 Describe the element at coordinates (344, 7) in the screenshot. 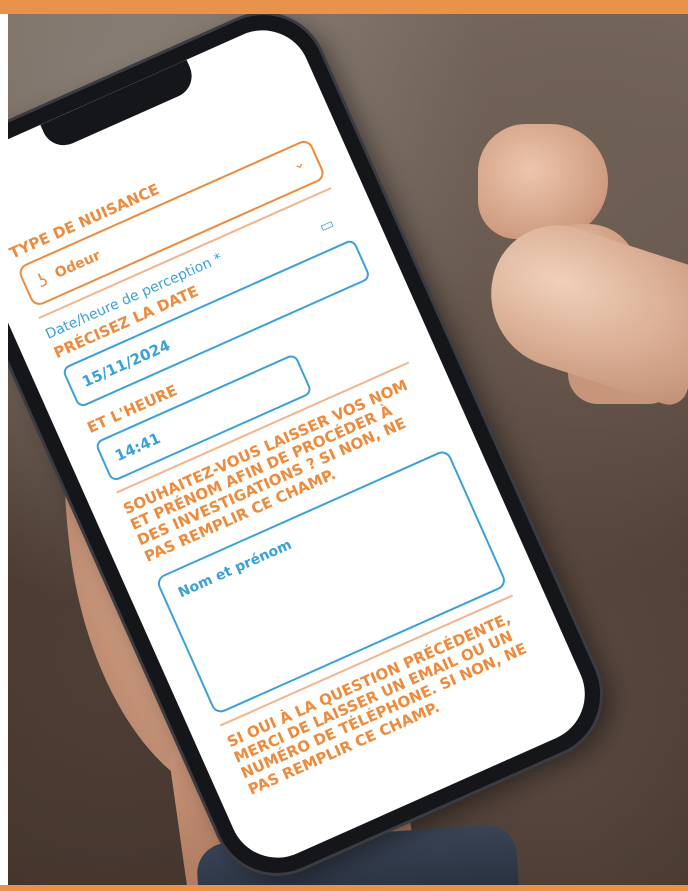

I see `top-orange-band` at that location.